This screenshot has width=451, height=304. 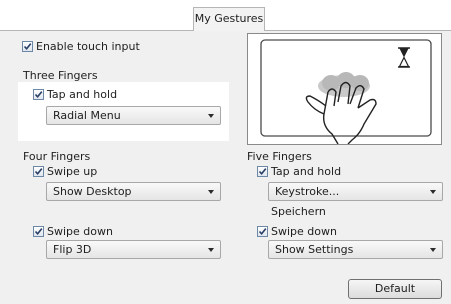 I want to click on enable-touch-checkbox, so click(x=27, y=46).